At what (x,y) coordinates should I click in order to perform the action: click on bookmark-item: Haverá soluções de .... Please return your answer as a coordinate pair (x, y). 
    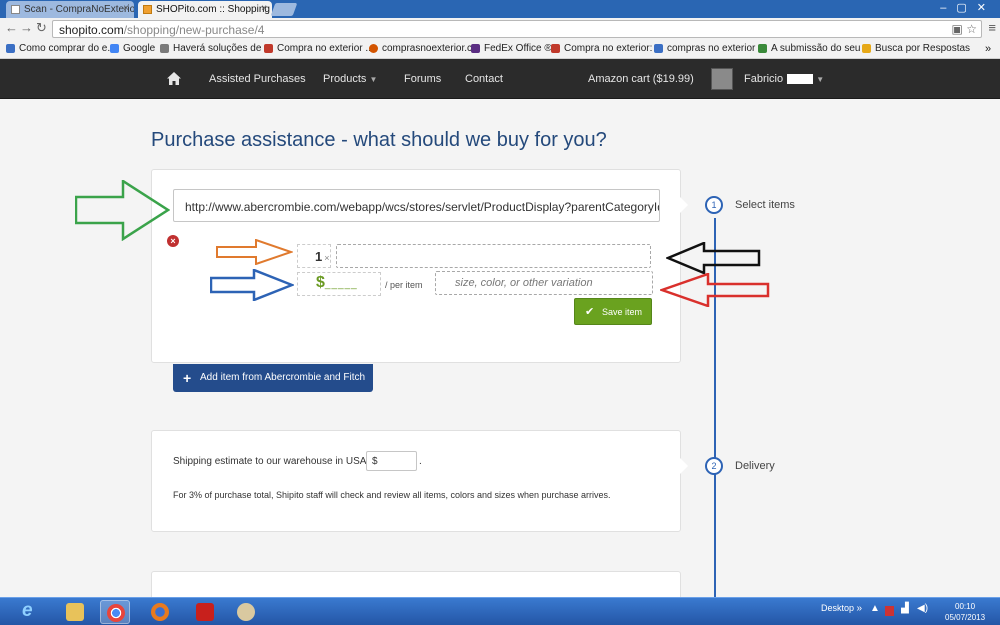
    Looking at the image, I should click on (216, 48).